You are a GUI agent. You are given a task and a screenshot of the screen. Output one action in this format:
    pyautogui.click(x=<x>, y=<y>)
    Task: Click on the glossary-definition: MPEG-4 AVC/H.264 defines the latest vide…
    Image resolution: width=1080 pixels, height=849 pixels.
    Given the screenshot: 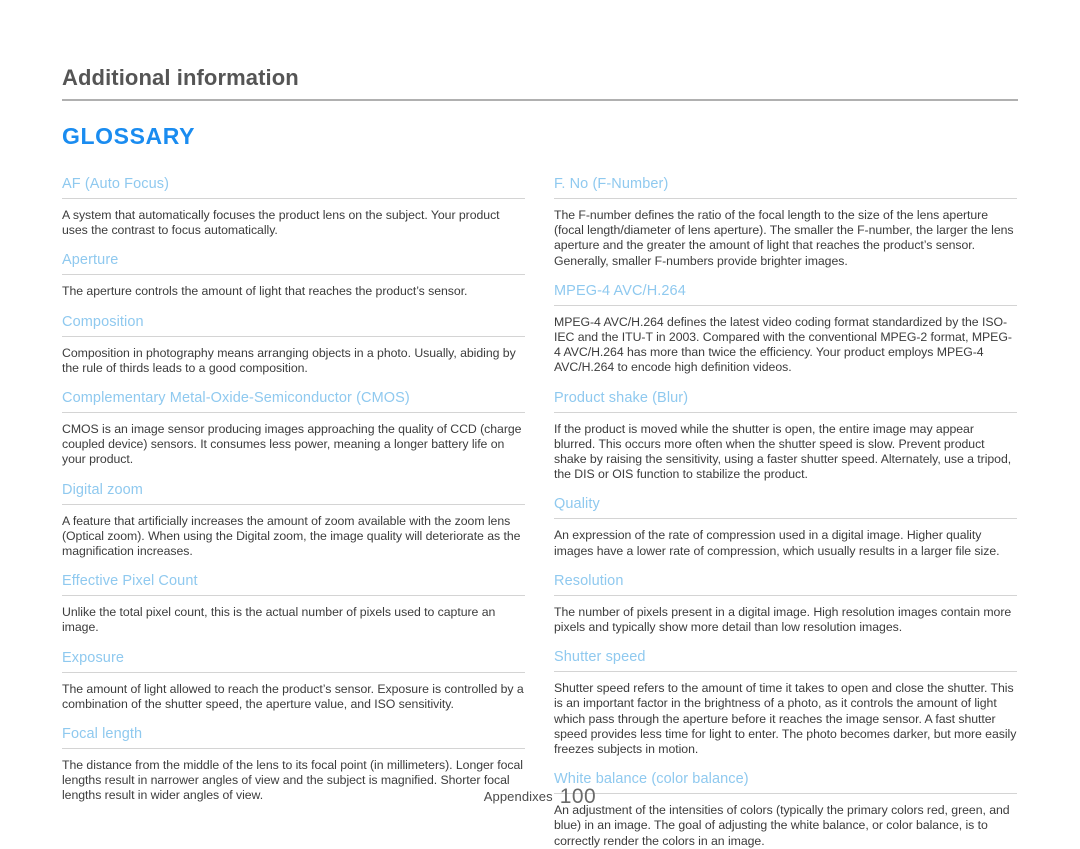 What is the action you would take?
    pyautogui.click(x=783, y=344)
    